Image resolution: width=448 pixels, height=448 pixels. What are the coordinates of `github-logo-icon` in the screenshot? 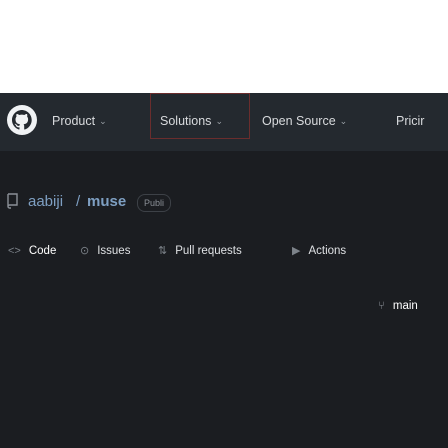 It's located at (22, 120).